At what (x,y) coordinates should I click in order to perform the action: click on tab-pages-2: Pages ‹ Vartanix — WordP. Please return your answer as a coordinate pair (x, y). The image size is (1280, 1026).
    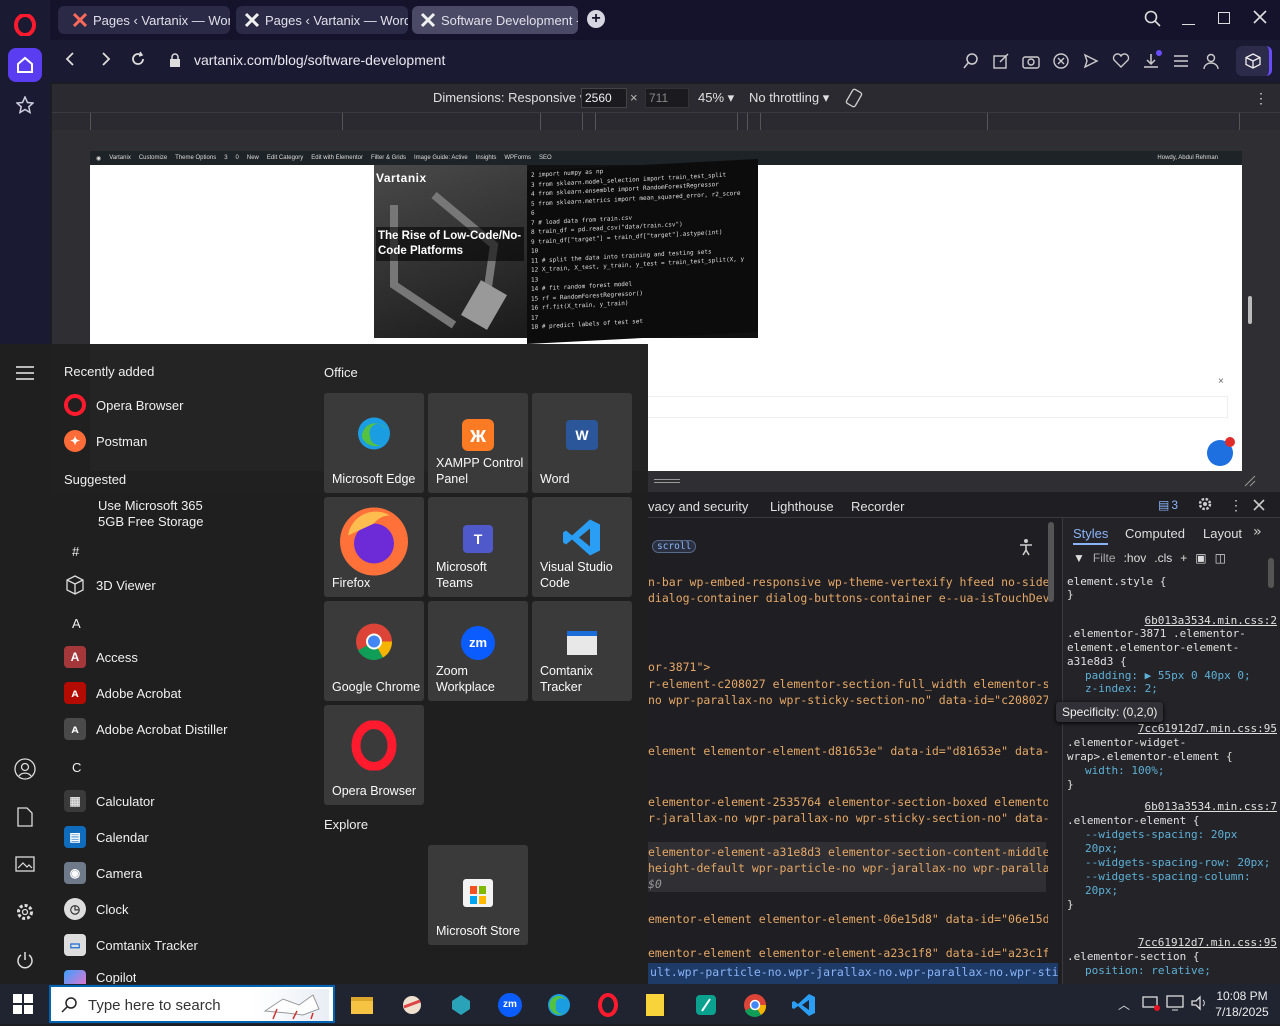
    Looking at the image, I should click on (322, 20).